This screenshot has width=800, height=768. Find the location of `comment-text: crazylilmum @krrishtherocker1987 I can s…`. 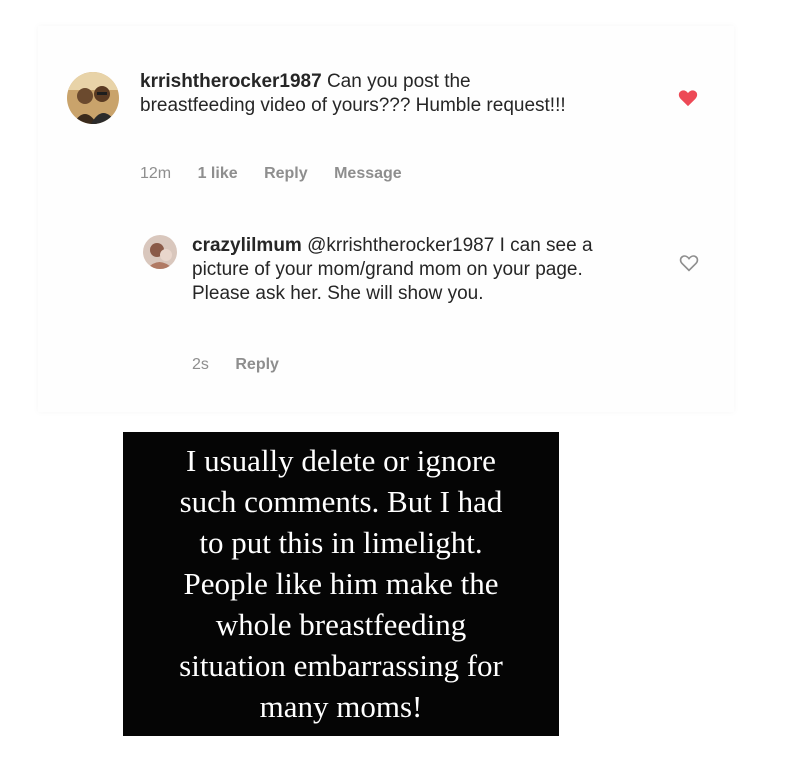

comment-text: crazylilmum @krrishtherocker1987 I can s… is located at coordinates (416, 270).